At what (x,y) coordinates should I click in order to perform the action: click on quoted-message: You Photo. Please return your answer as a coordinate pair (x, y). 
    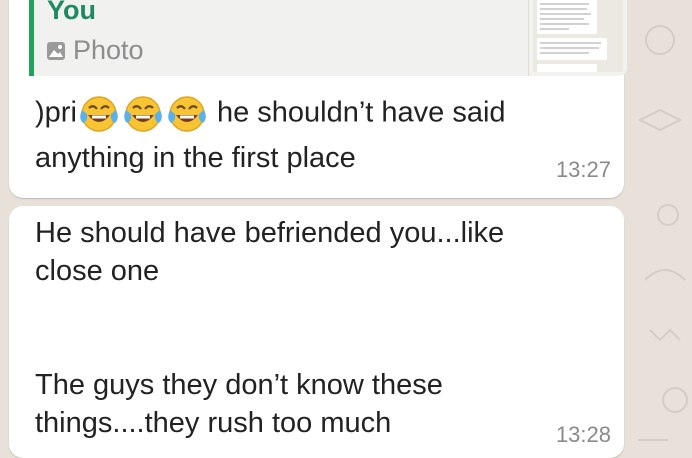
    Looking at the image, I should click on (328, 38).